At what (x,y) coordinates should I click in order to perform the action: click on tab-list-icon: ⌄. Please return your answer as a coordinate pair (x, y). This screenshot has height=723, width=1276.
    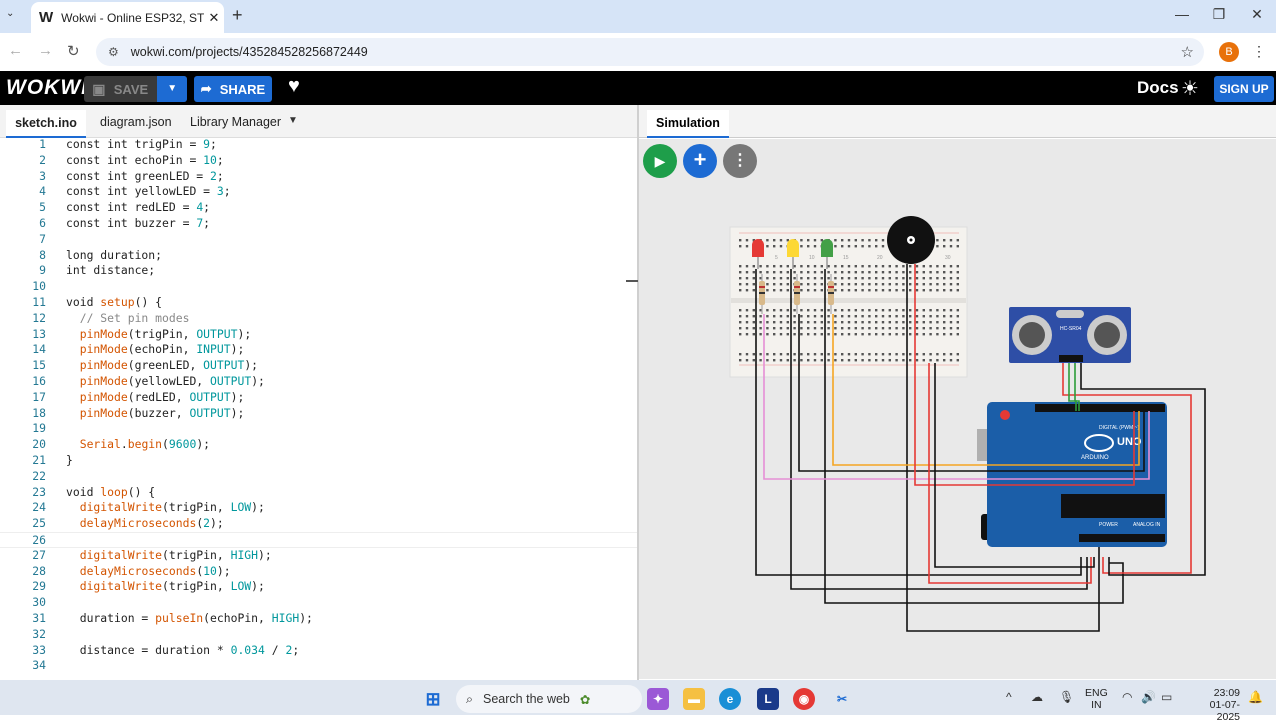
    Looking at the image, I should click on (10, 13).